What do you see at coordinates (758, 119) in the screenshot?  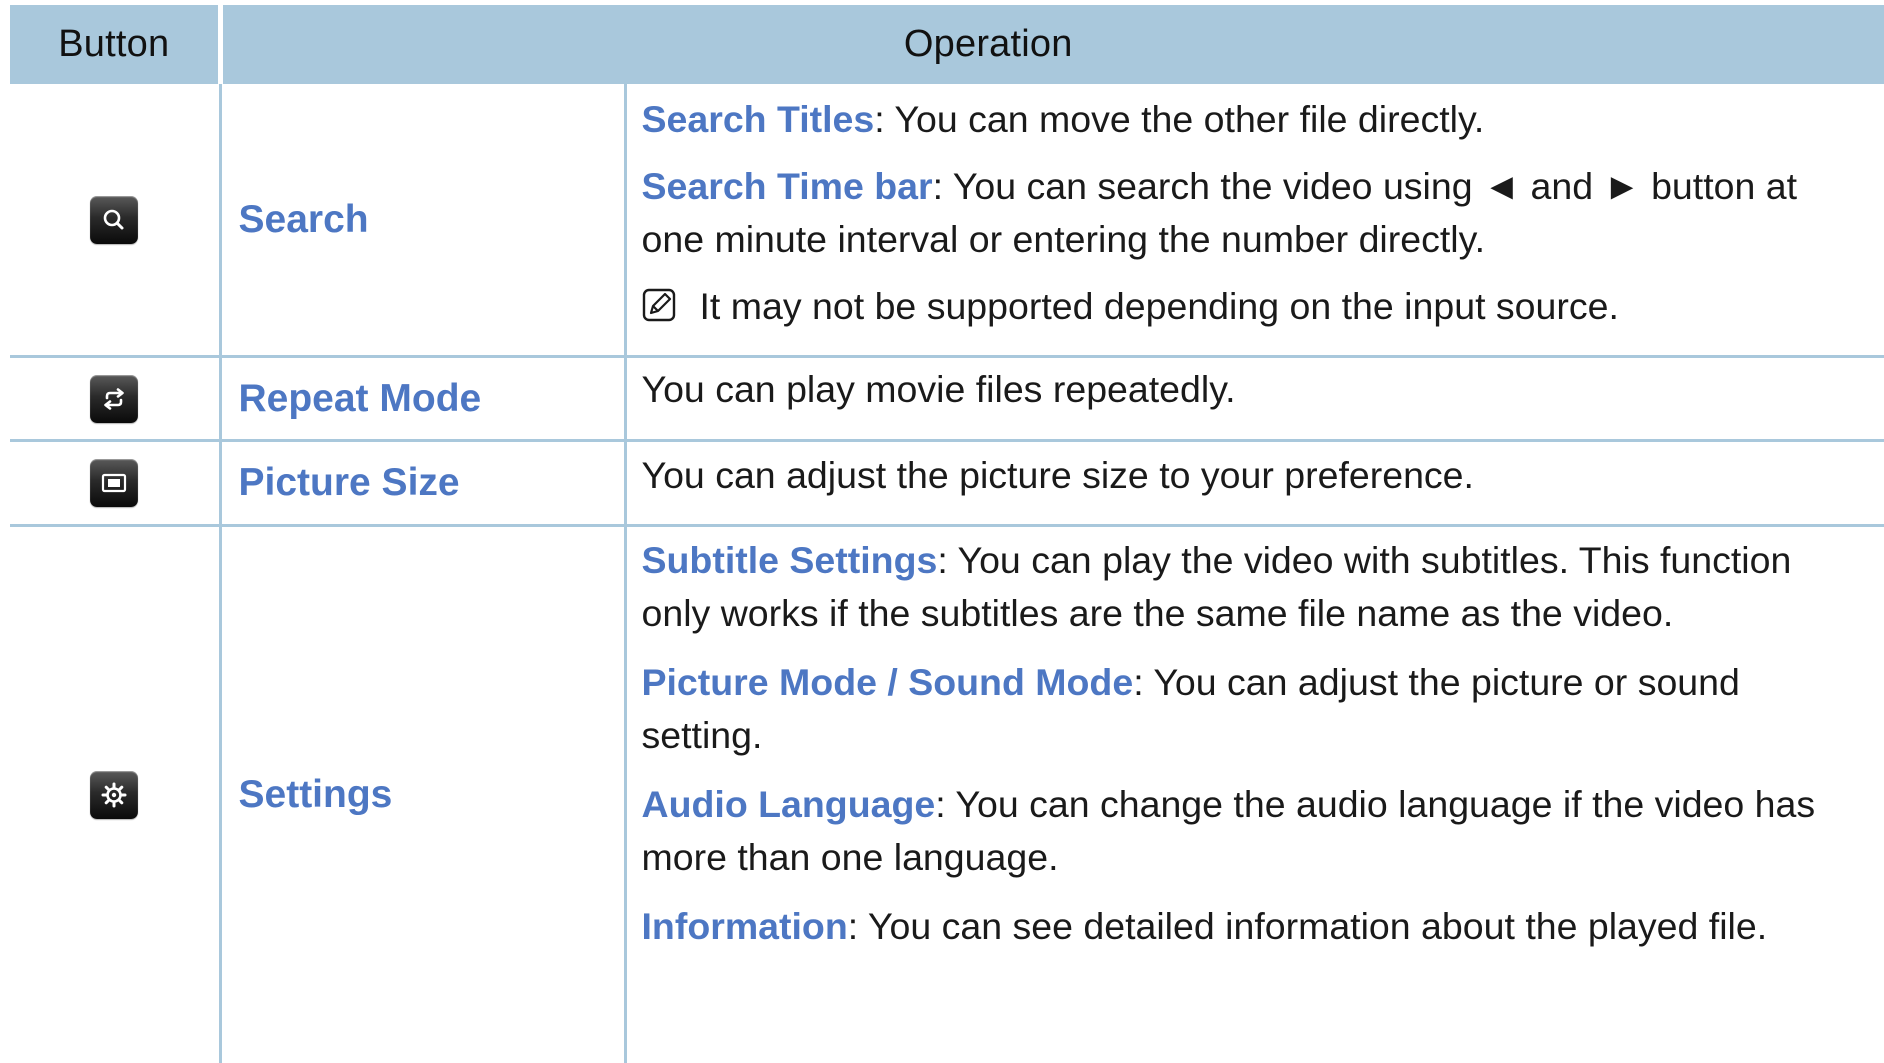 I see `term-label: Search Titles` at bounding box center [758, 119].